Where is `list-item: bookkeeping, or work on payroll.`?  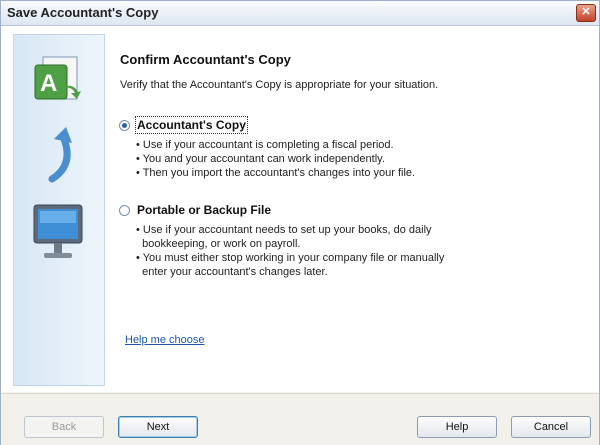 list-item: bookkeeping, or work on payroll. is located at coordinates (218, 244).